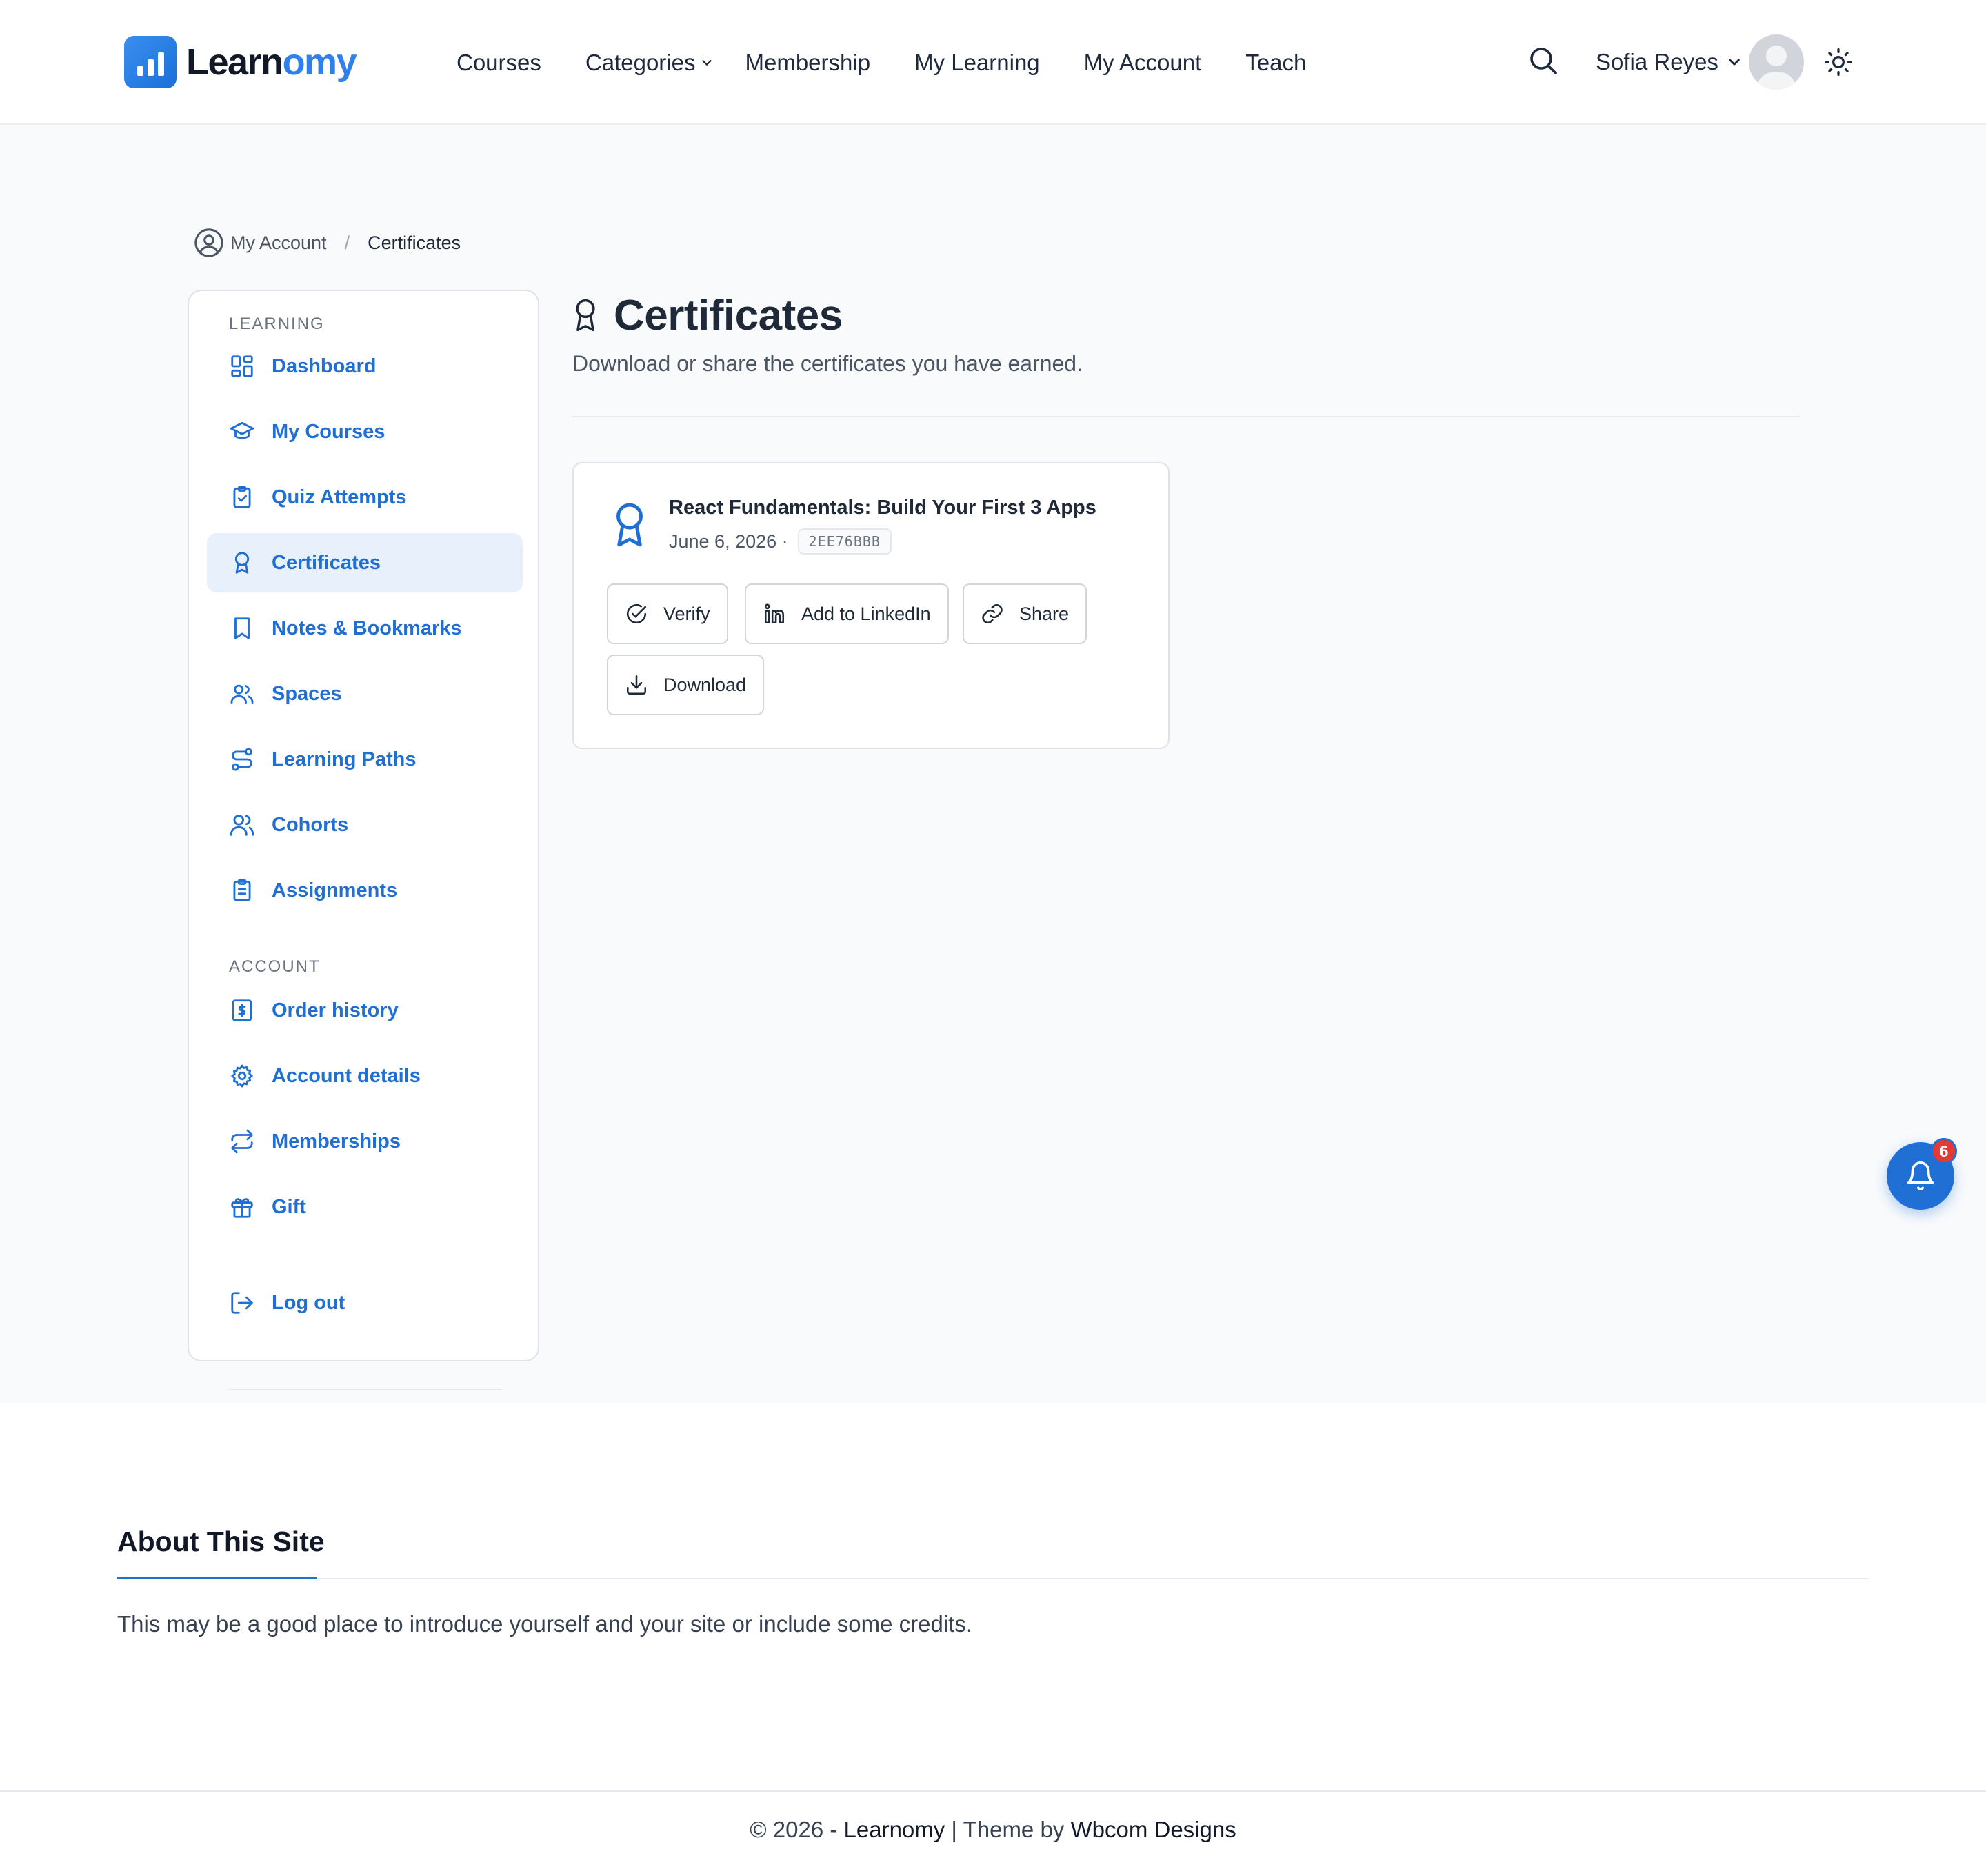  I want to click on sidebar-item-my-courses: My Courses, so click(365, 431).